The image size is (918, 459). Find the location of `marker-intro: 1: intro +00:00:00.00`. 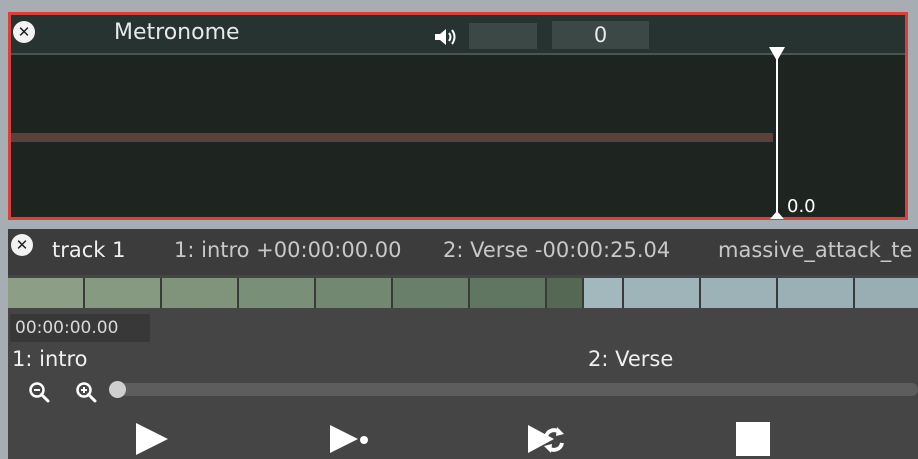

marker-intro: 1: intro +00:00:00.00 is located at coordinates (288, 250).